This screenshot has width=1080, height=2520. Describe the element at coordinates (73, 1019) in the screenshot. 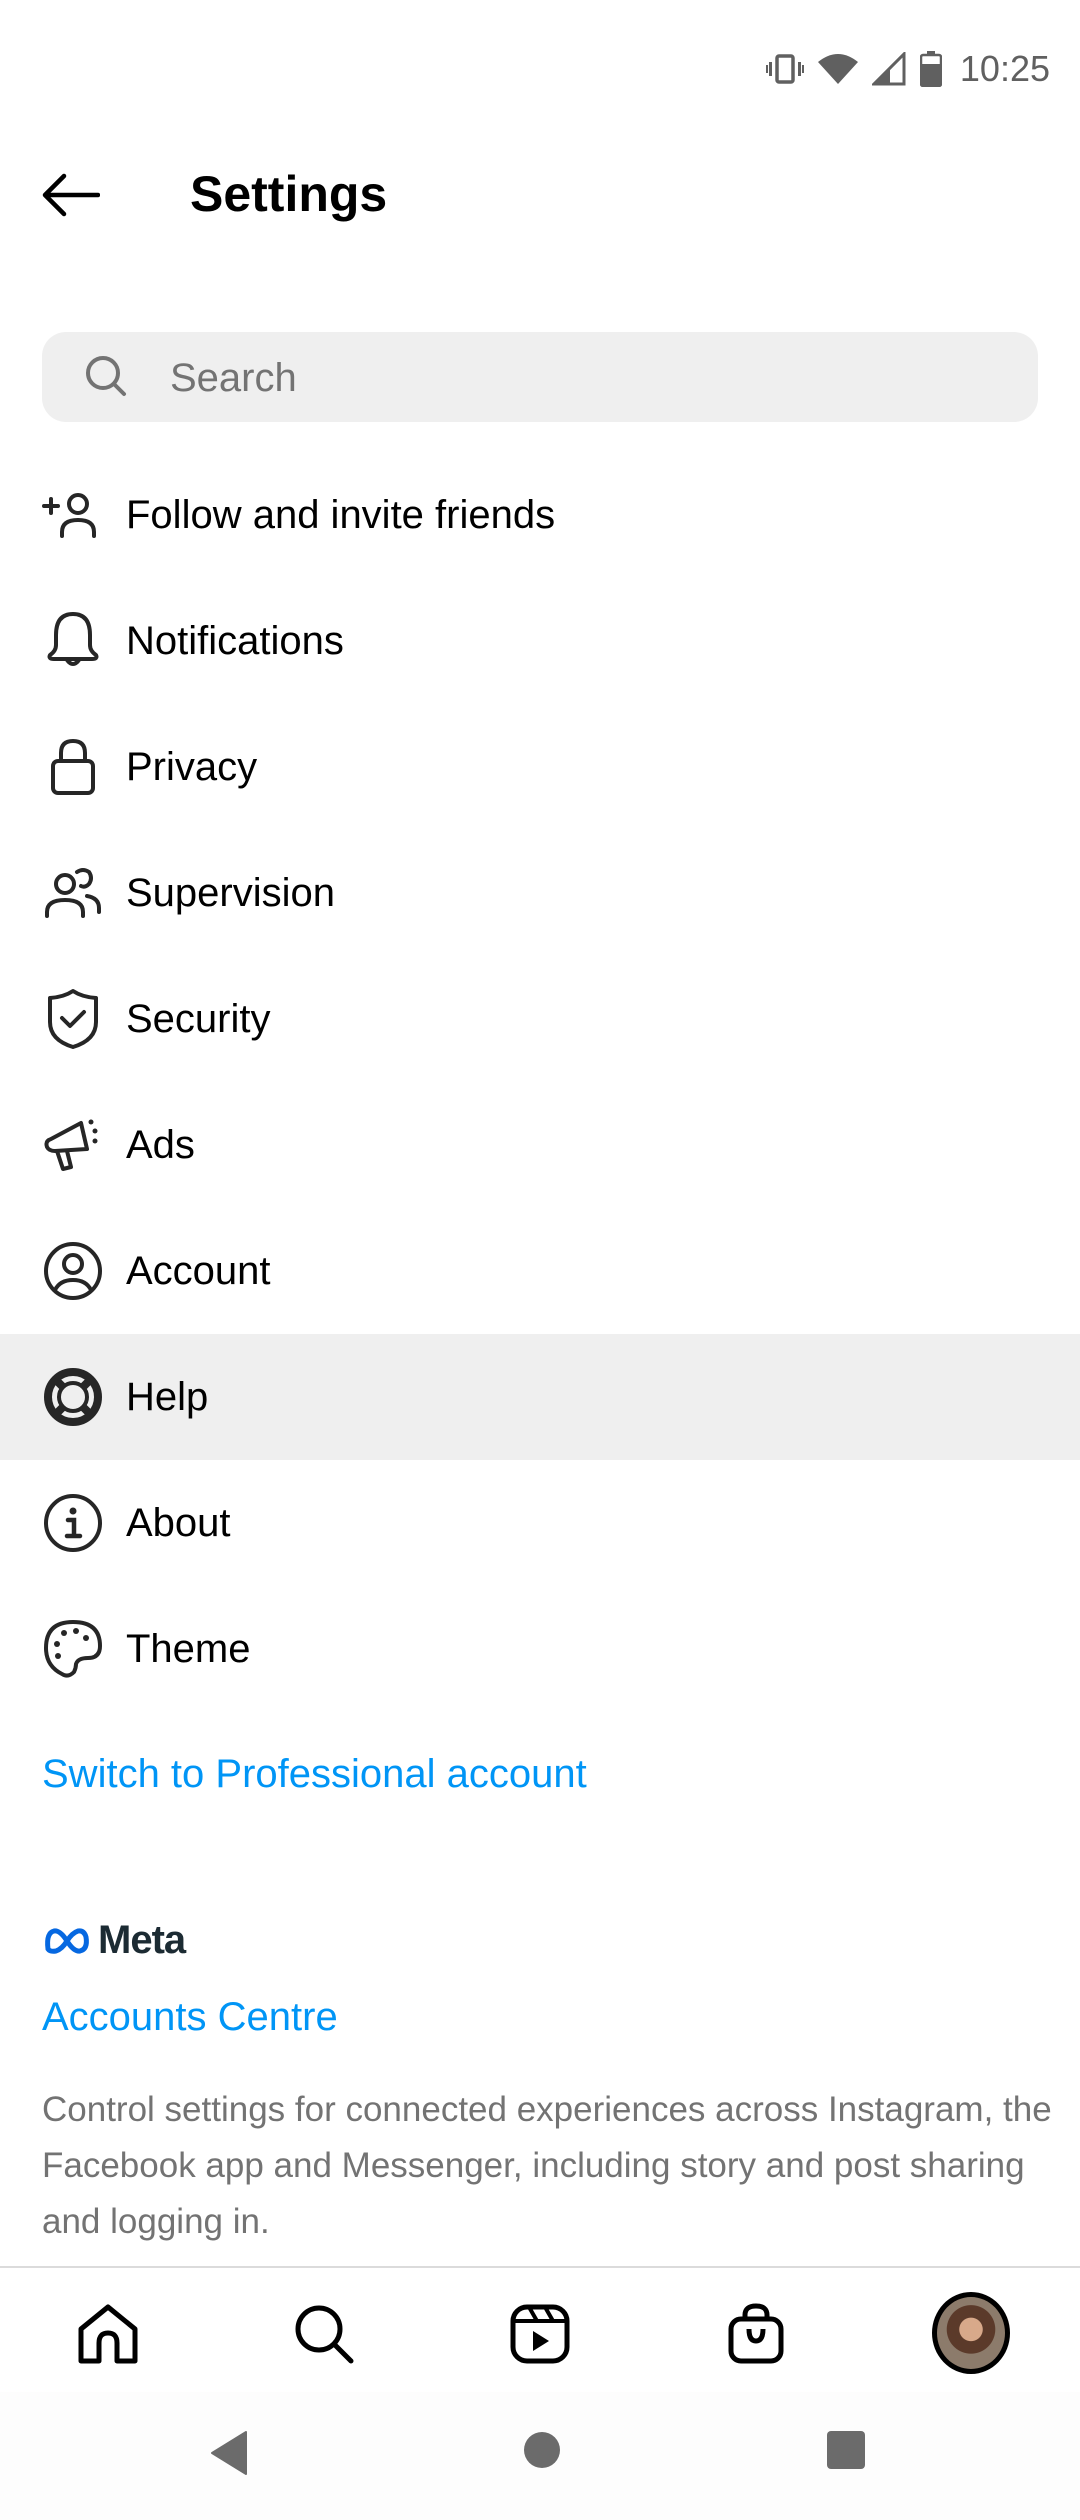

I see `shield-check-icon` at that location.